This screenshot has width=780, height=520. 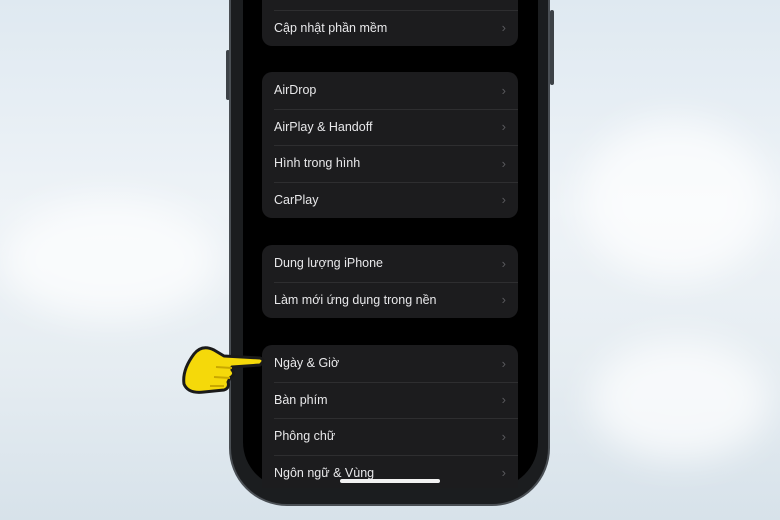 What do you see at coordinates (305, 436) in the screenshot?
I see `row-label: Phông chữ` at bounding box center [305, 436].